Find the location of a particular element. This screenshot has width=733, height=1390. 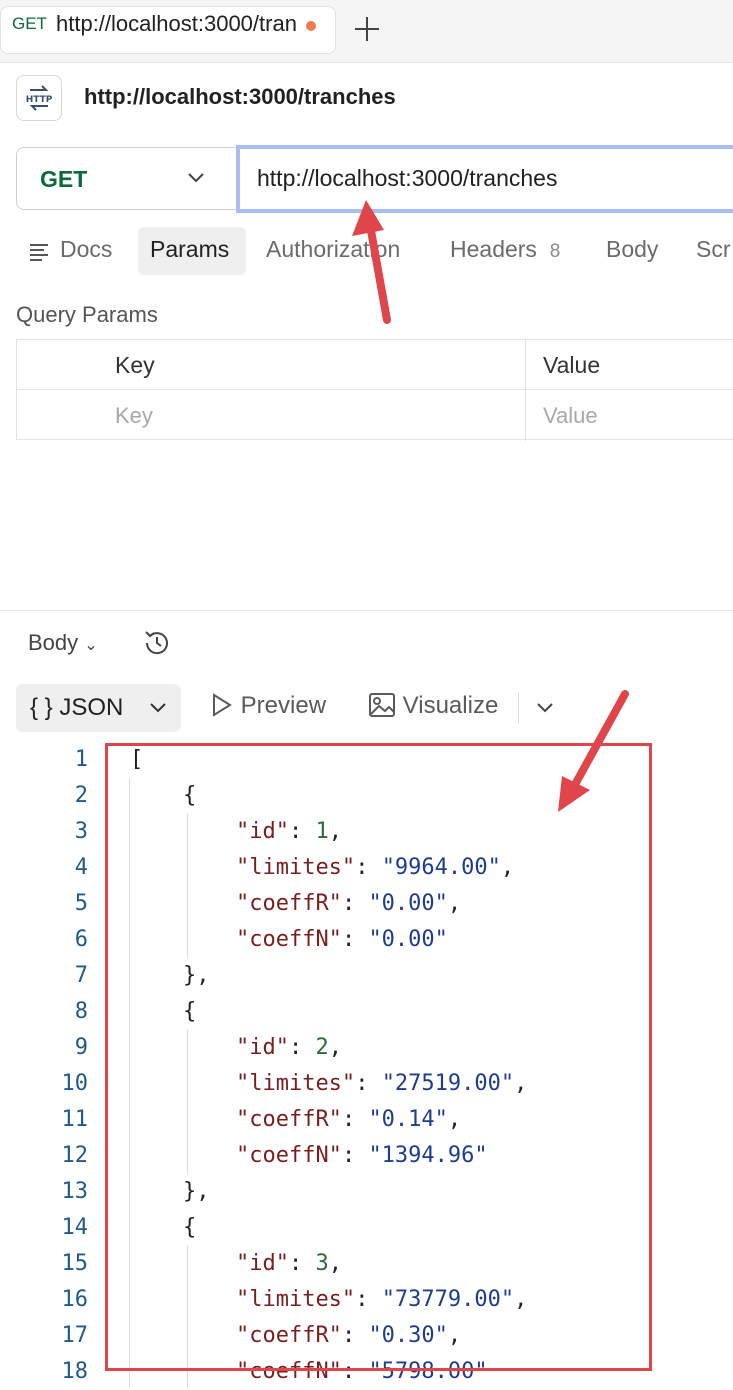

play-icon is located at coordinates (222, 705).